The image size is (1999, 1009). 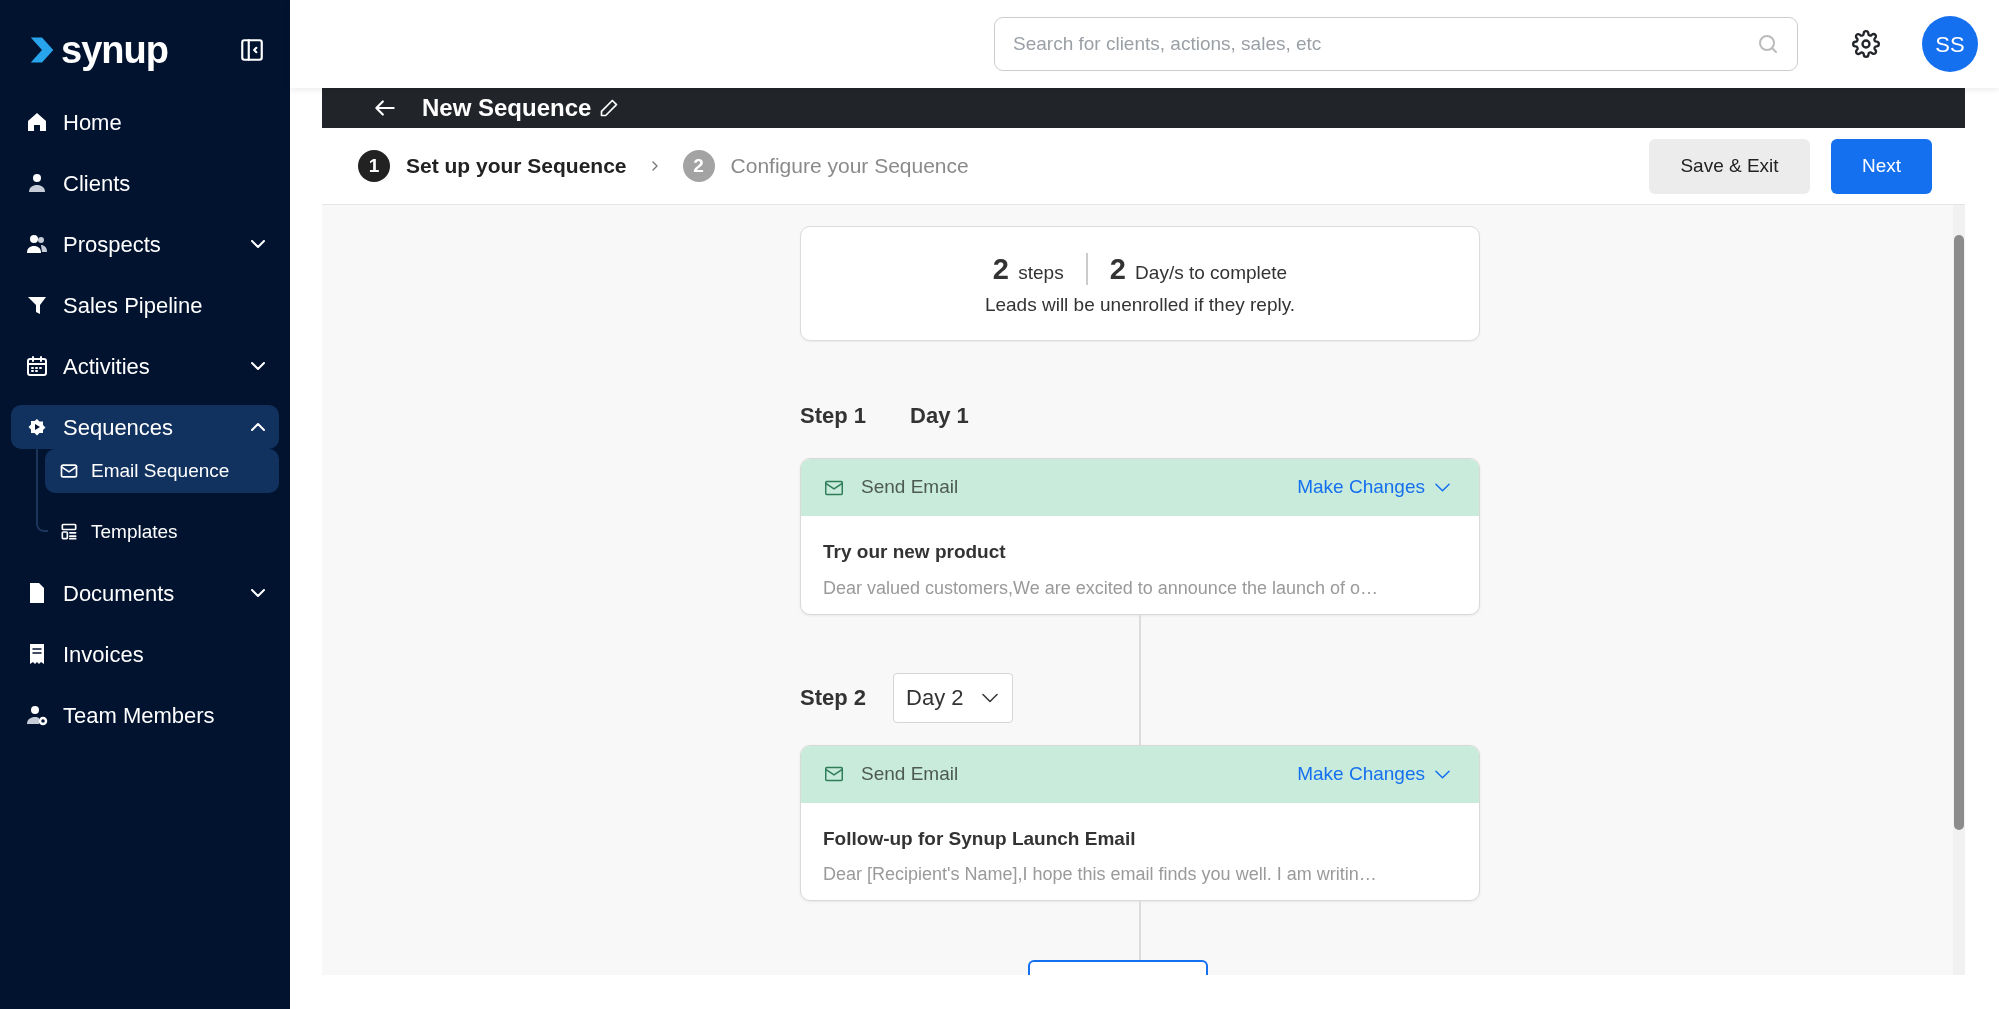 What do you see at coordinates (507, 108) in the screenshot?
I see `page-title: New Sequence` at bounding box center [507, 108].